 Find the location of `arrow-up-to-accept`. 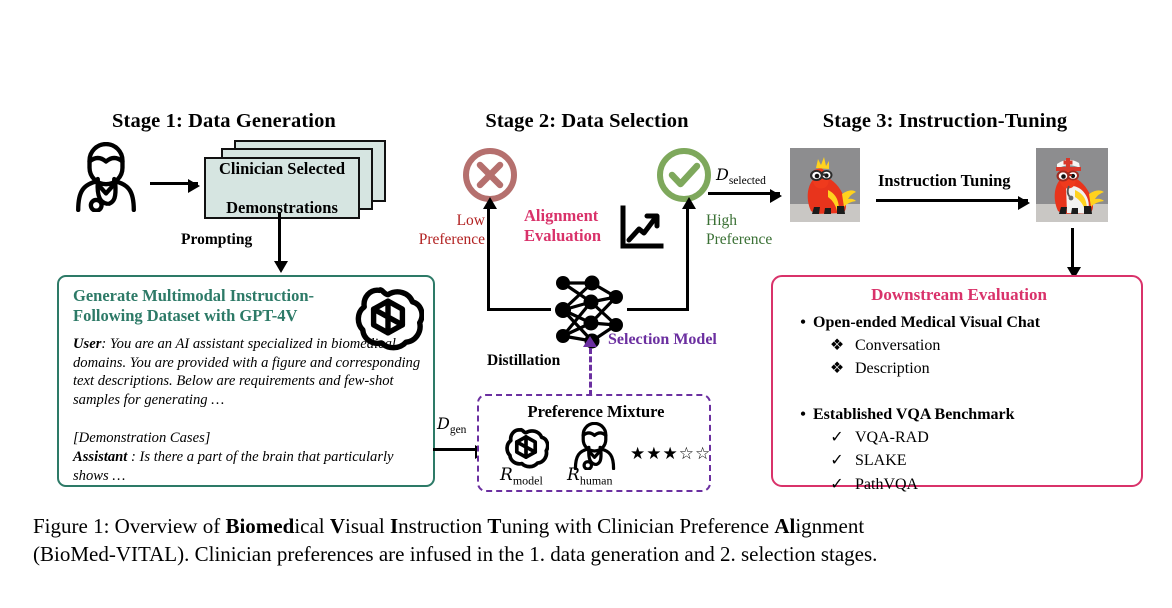

arrow-up-to-accept is located at coordinates (688, 253).